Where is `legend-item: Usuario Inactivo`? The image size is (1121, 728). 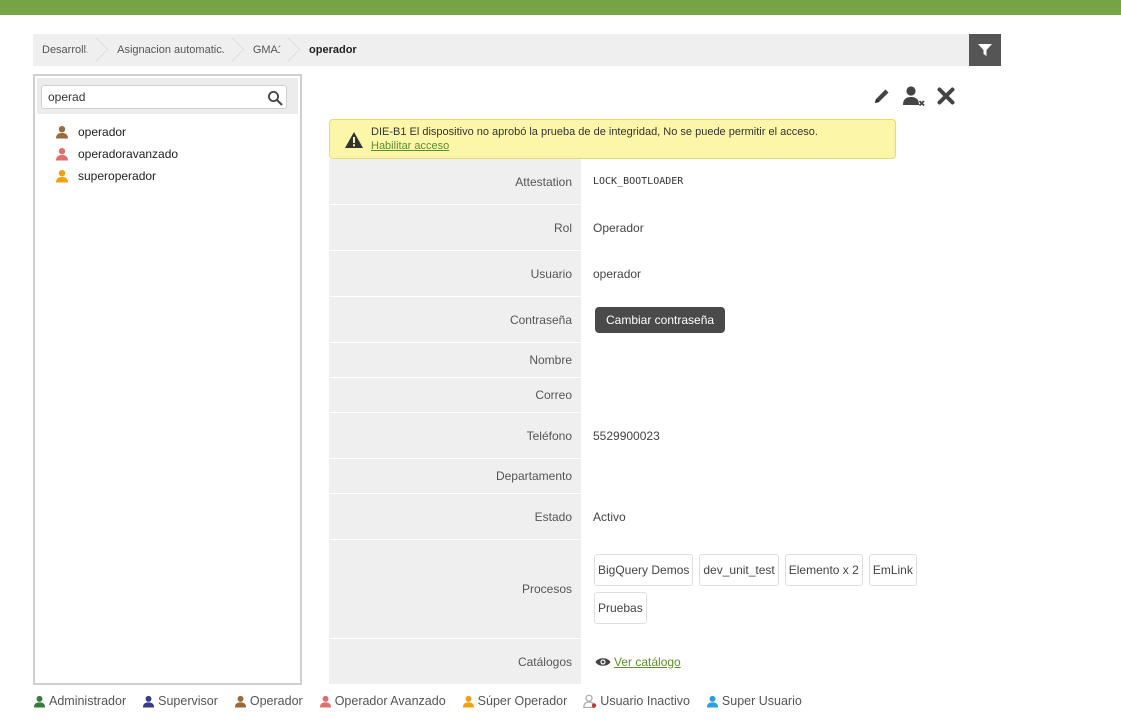
legend-item: Usuario Inactivo is located at coordinates (636, 701).